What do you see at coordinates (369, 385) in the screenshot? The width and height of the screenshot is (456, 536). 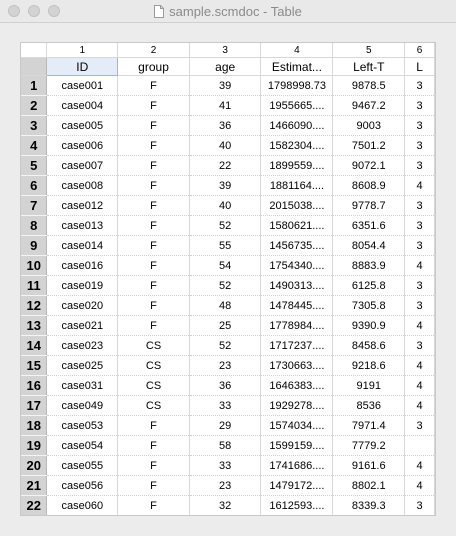 I see `table-cell: 9191` at bounding box center [369, 385].